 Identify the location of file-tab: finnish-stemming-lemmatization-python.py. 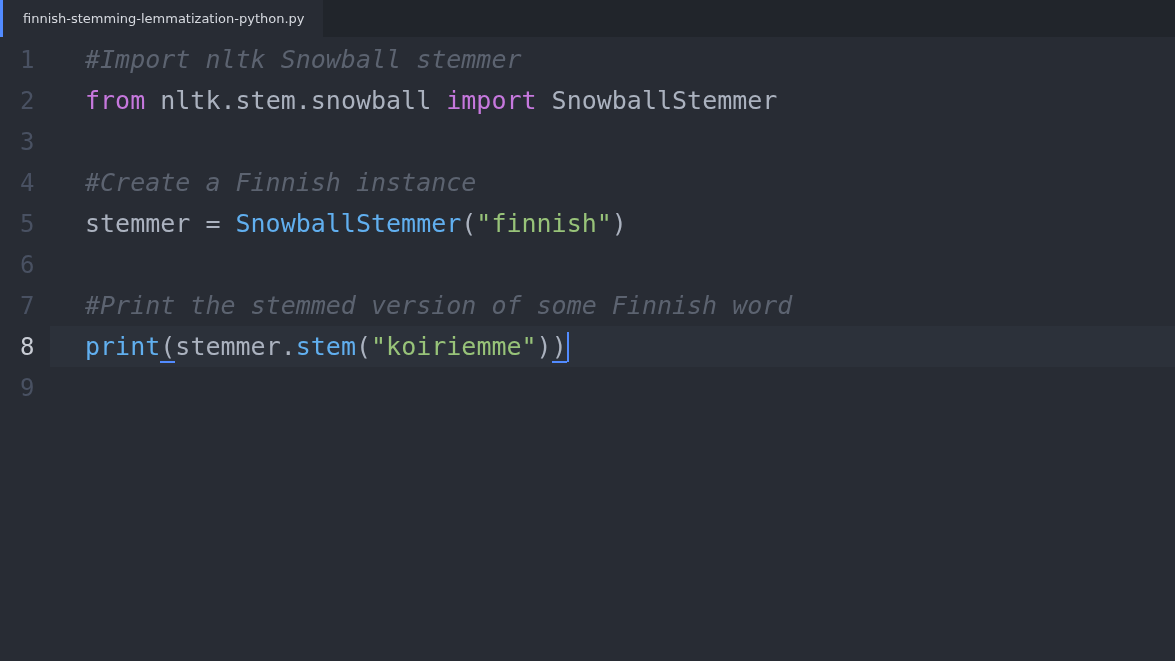
(161, 18).